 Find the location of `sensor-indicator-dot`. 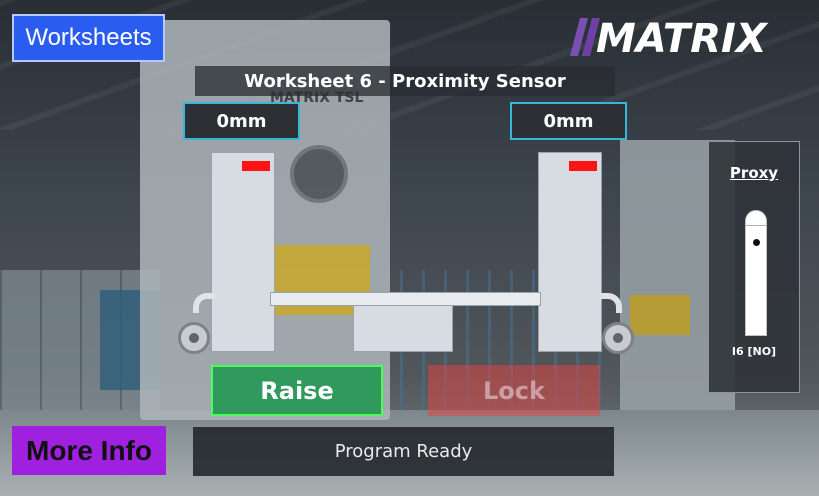

sensor-indicator-dot is located at coordinates (756, 242).